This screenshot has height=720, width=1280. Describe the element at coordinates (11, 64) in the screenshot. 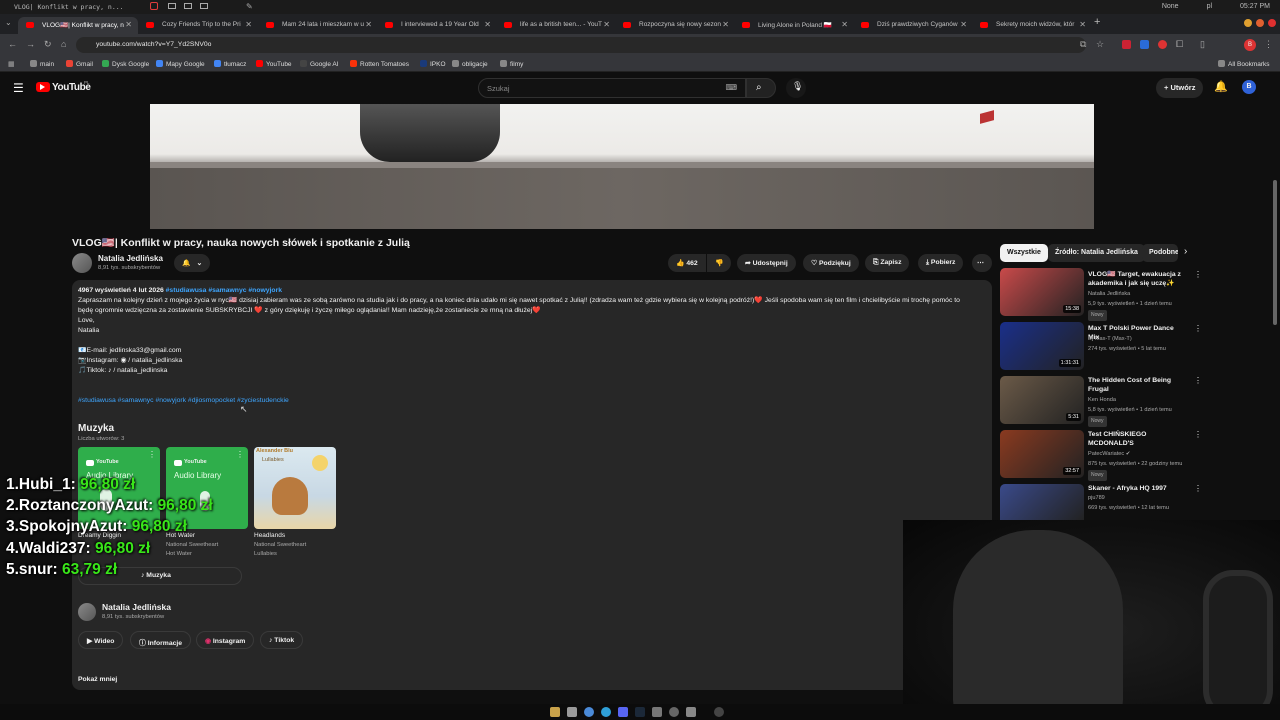

I see `apps-grid-icon: ▦` at that location.